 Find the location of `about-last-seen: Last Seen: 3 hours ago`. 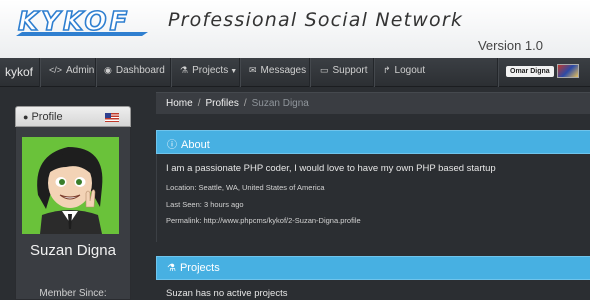

about-last-seen: Last Seen: 3 hours ago is located at coordinates (205, 204).